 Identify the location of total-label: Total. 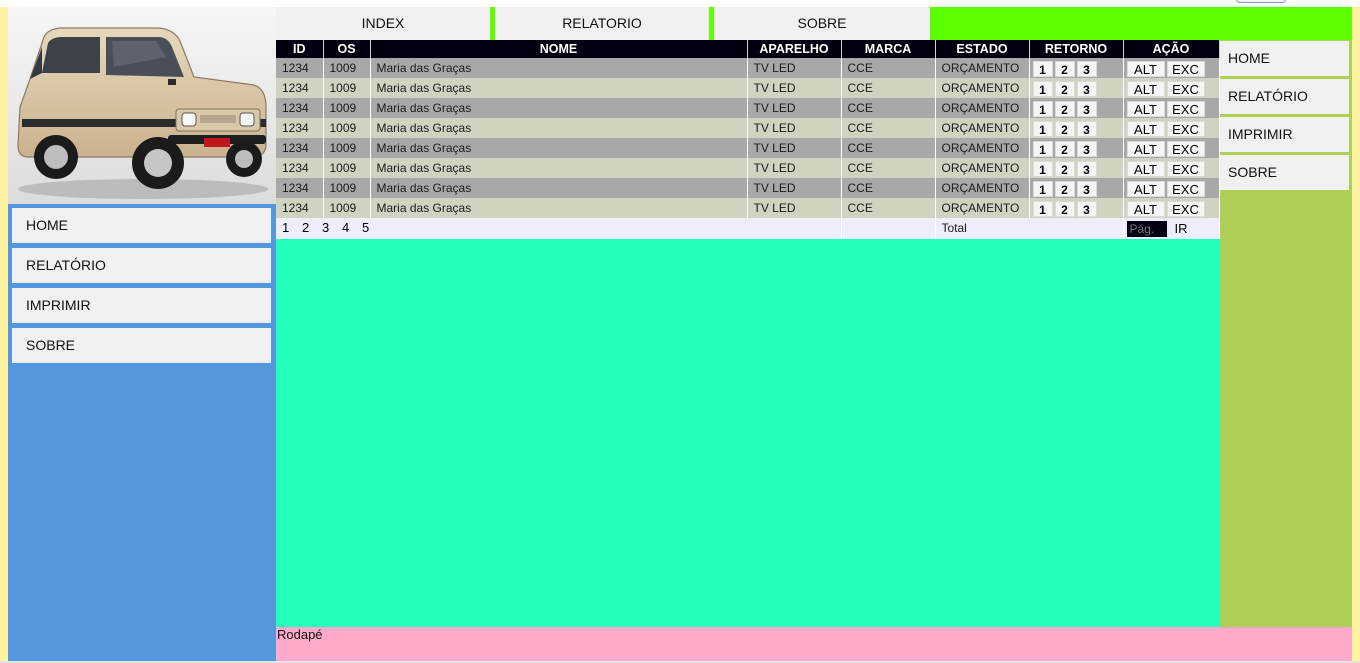
(1029, 228).